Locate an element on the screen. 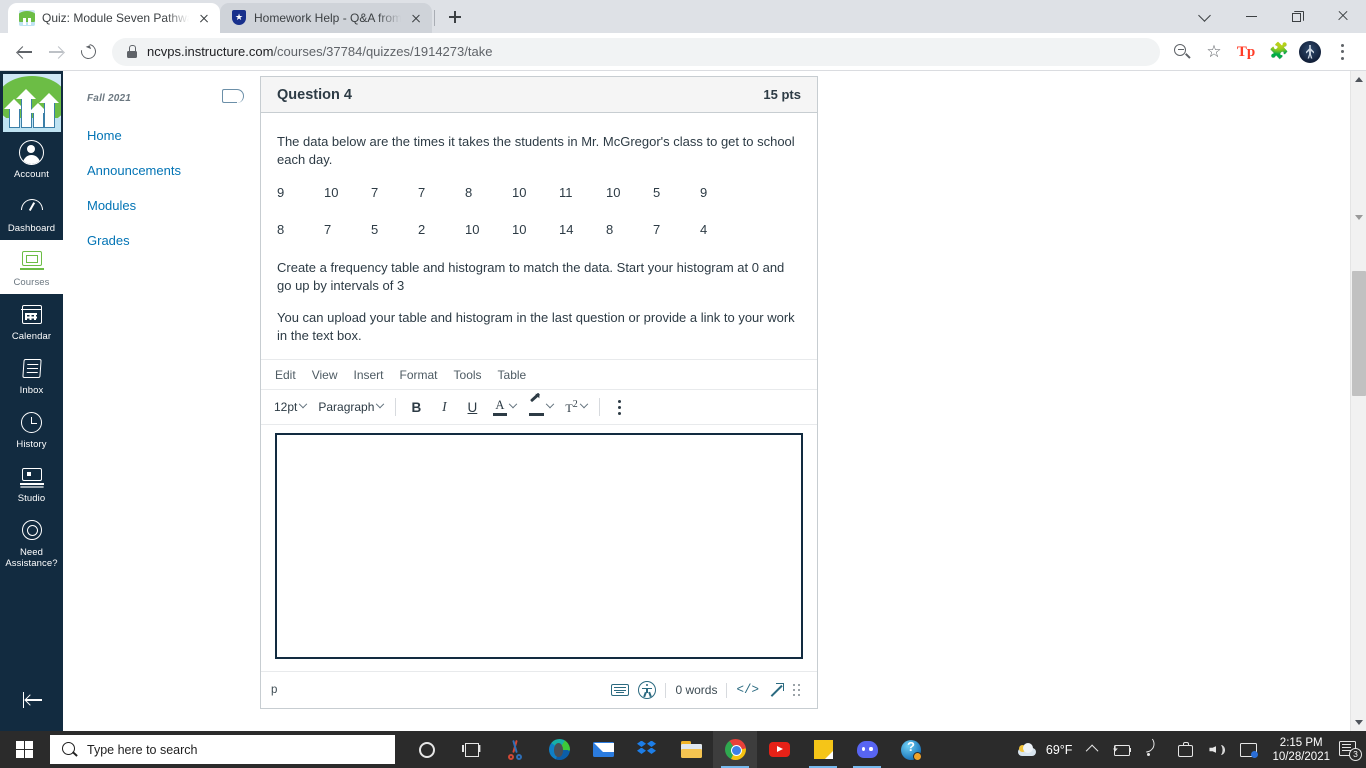 The height and width of the screenshot is (768, 1366). text-color-icon: A is located at coordinates (499, 407).